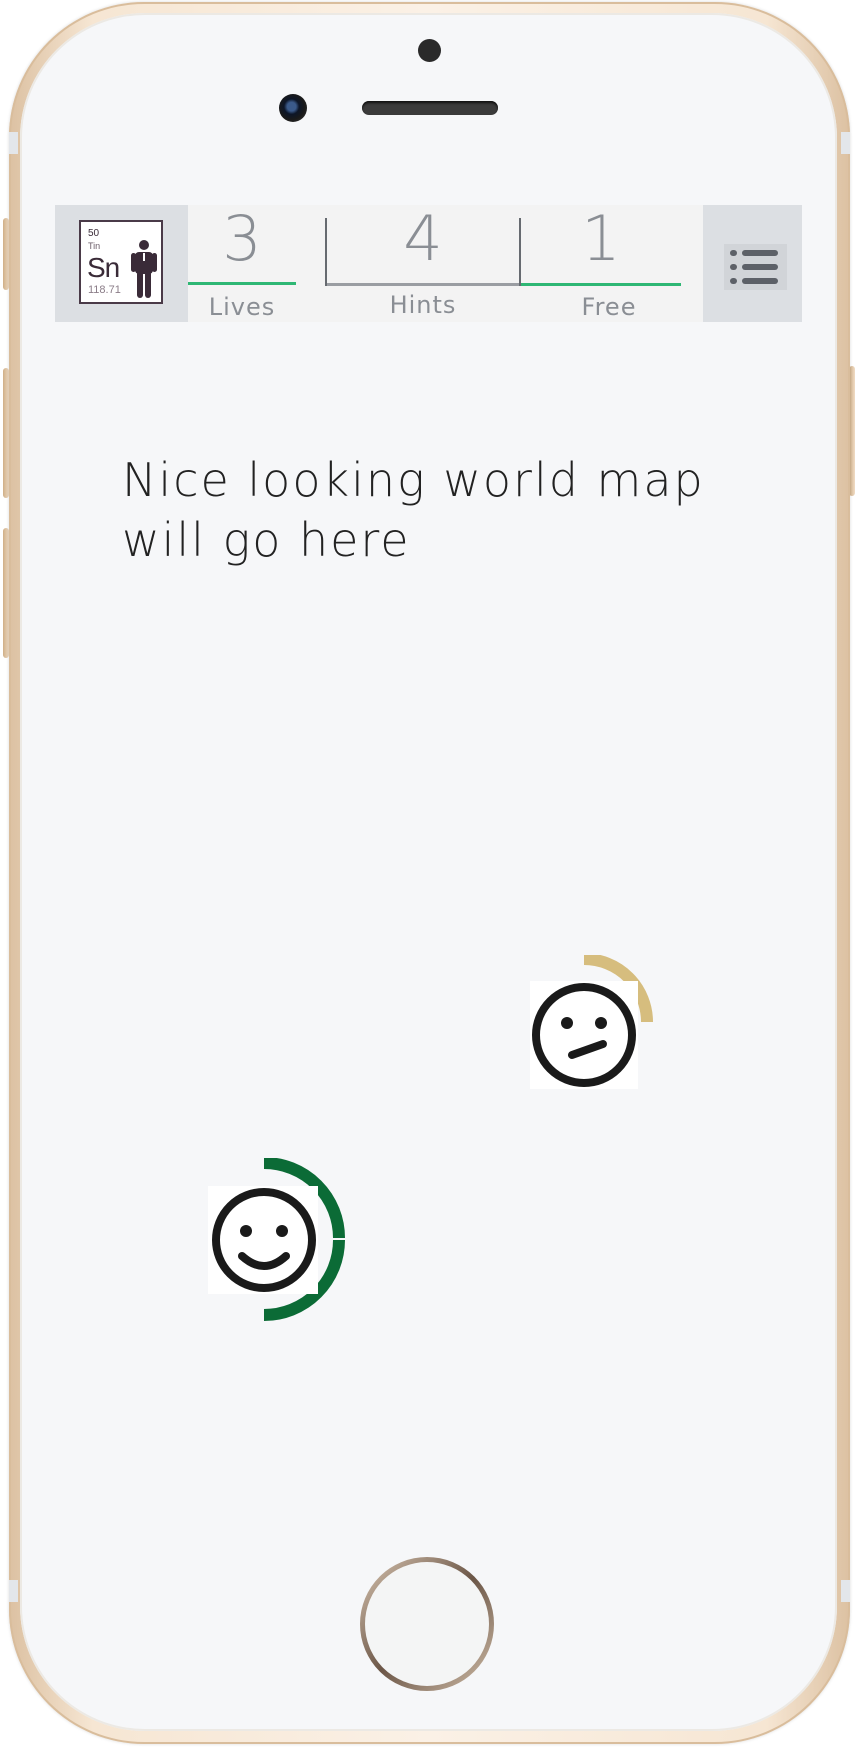  I want to click on logo-element-name: Tin, so click(94, 246).